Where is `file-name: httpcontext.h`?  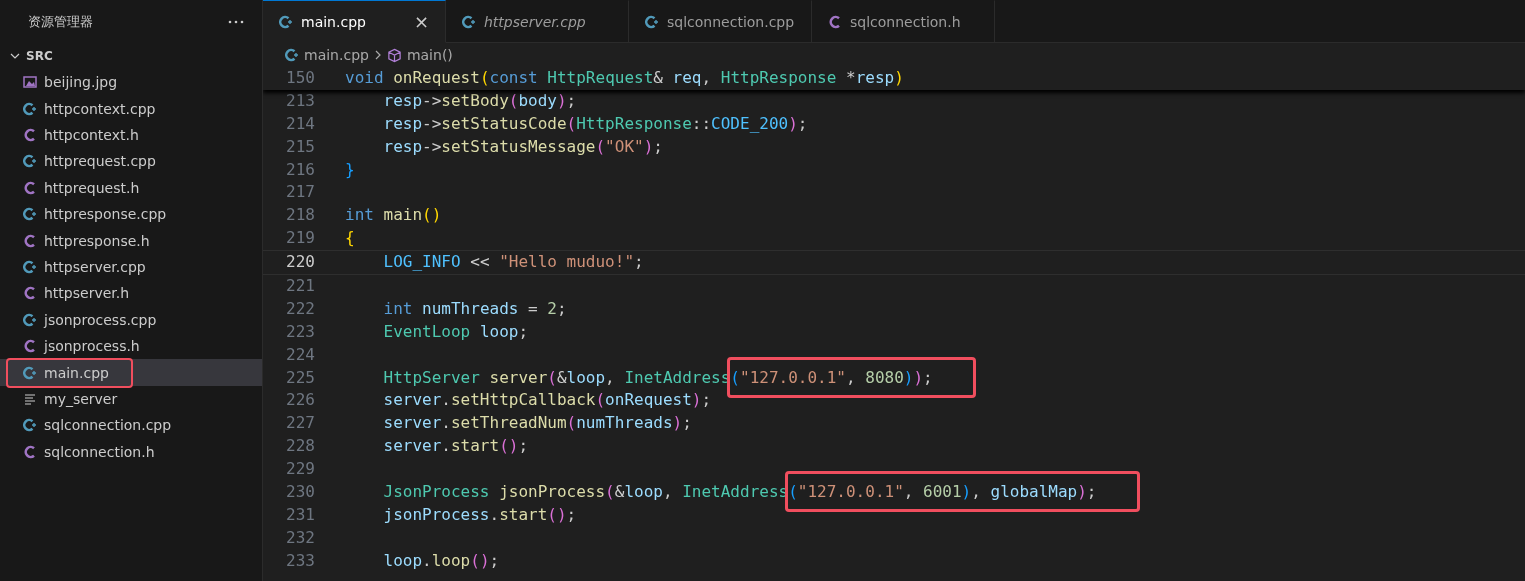
file-name: httpcontext.h is located at coordinates (91, 134).